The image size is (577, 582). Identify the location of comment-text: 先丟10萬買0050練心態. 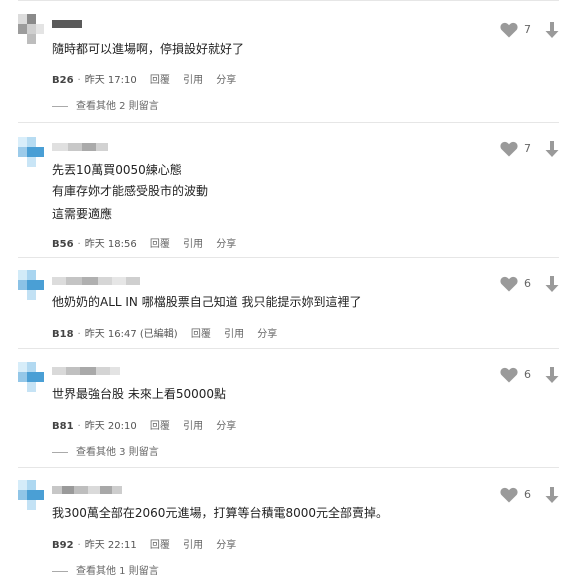
(117, 170).